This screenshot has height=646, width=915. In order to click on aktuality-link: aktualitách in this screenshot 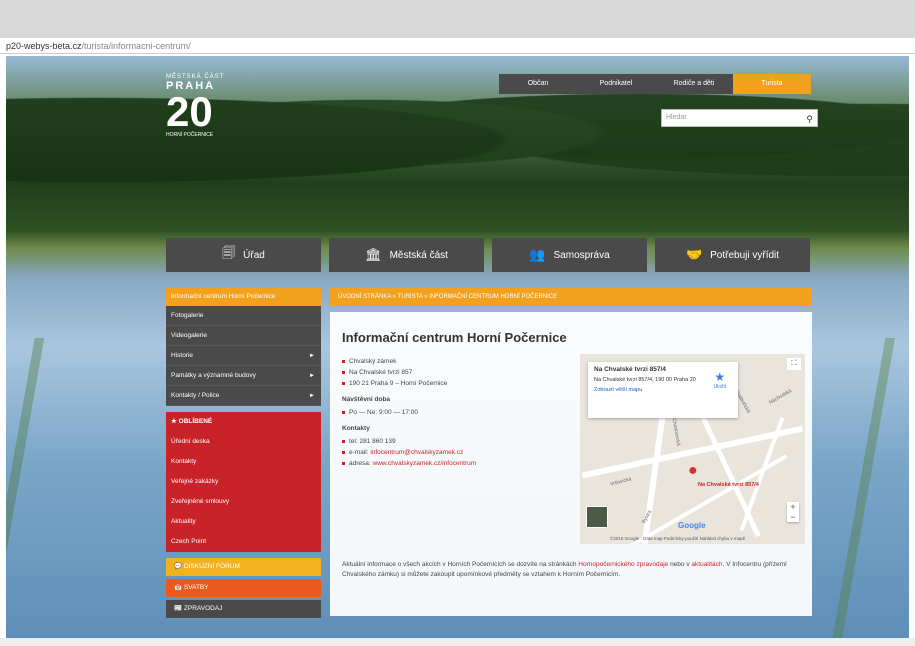, I will do `click(706, 564)`.